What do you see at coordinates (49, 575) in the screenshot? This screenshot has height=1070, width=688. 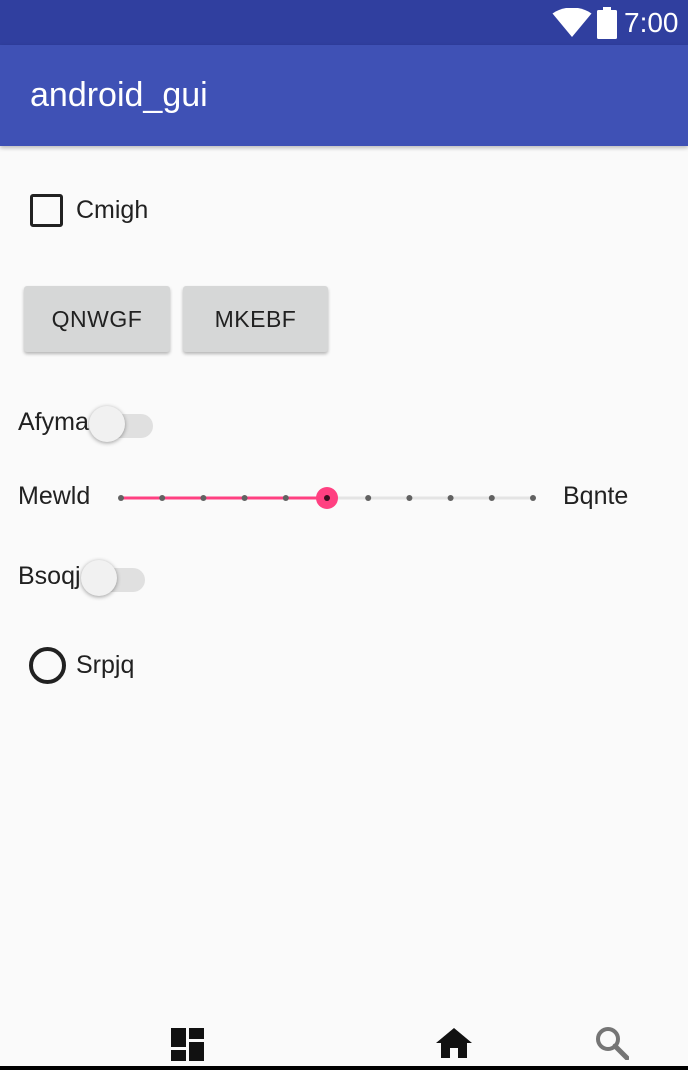 I see `switch-label: Bsoqj` at bounding box center [49, 575].